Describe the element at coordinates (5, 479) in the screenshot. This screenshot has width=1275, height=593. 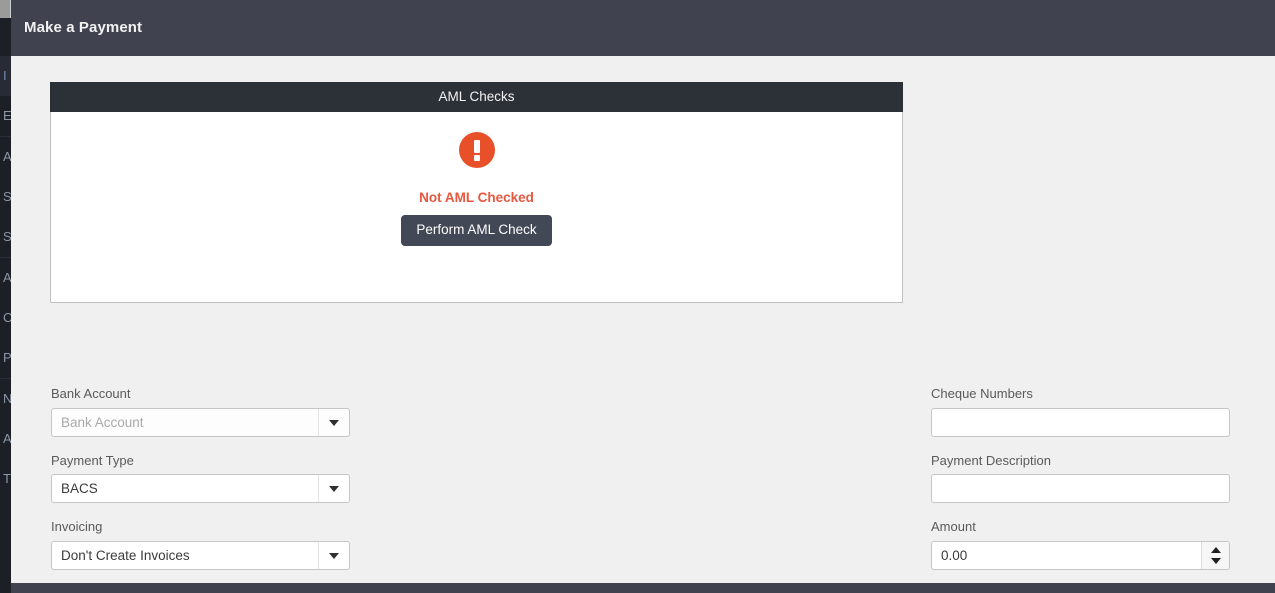
I see `sidebar-item: T` at that location.